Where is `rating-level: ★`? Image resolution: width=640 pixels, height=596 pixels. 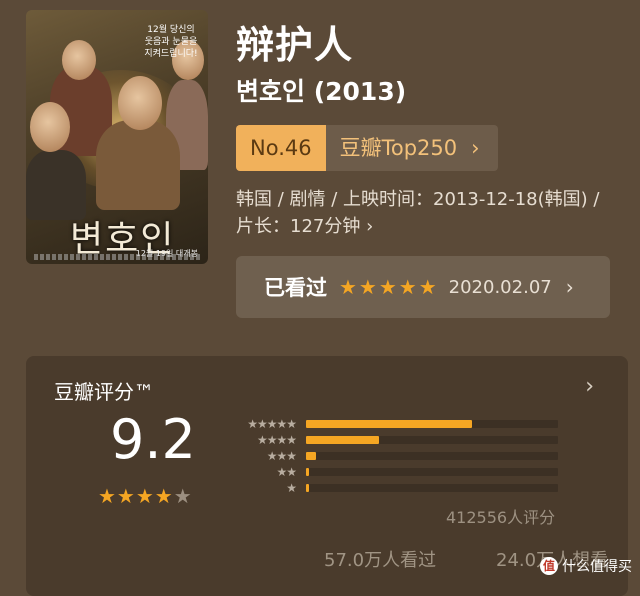 rating-level: ★ is located at coordinates (291, 488).